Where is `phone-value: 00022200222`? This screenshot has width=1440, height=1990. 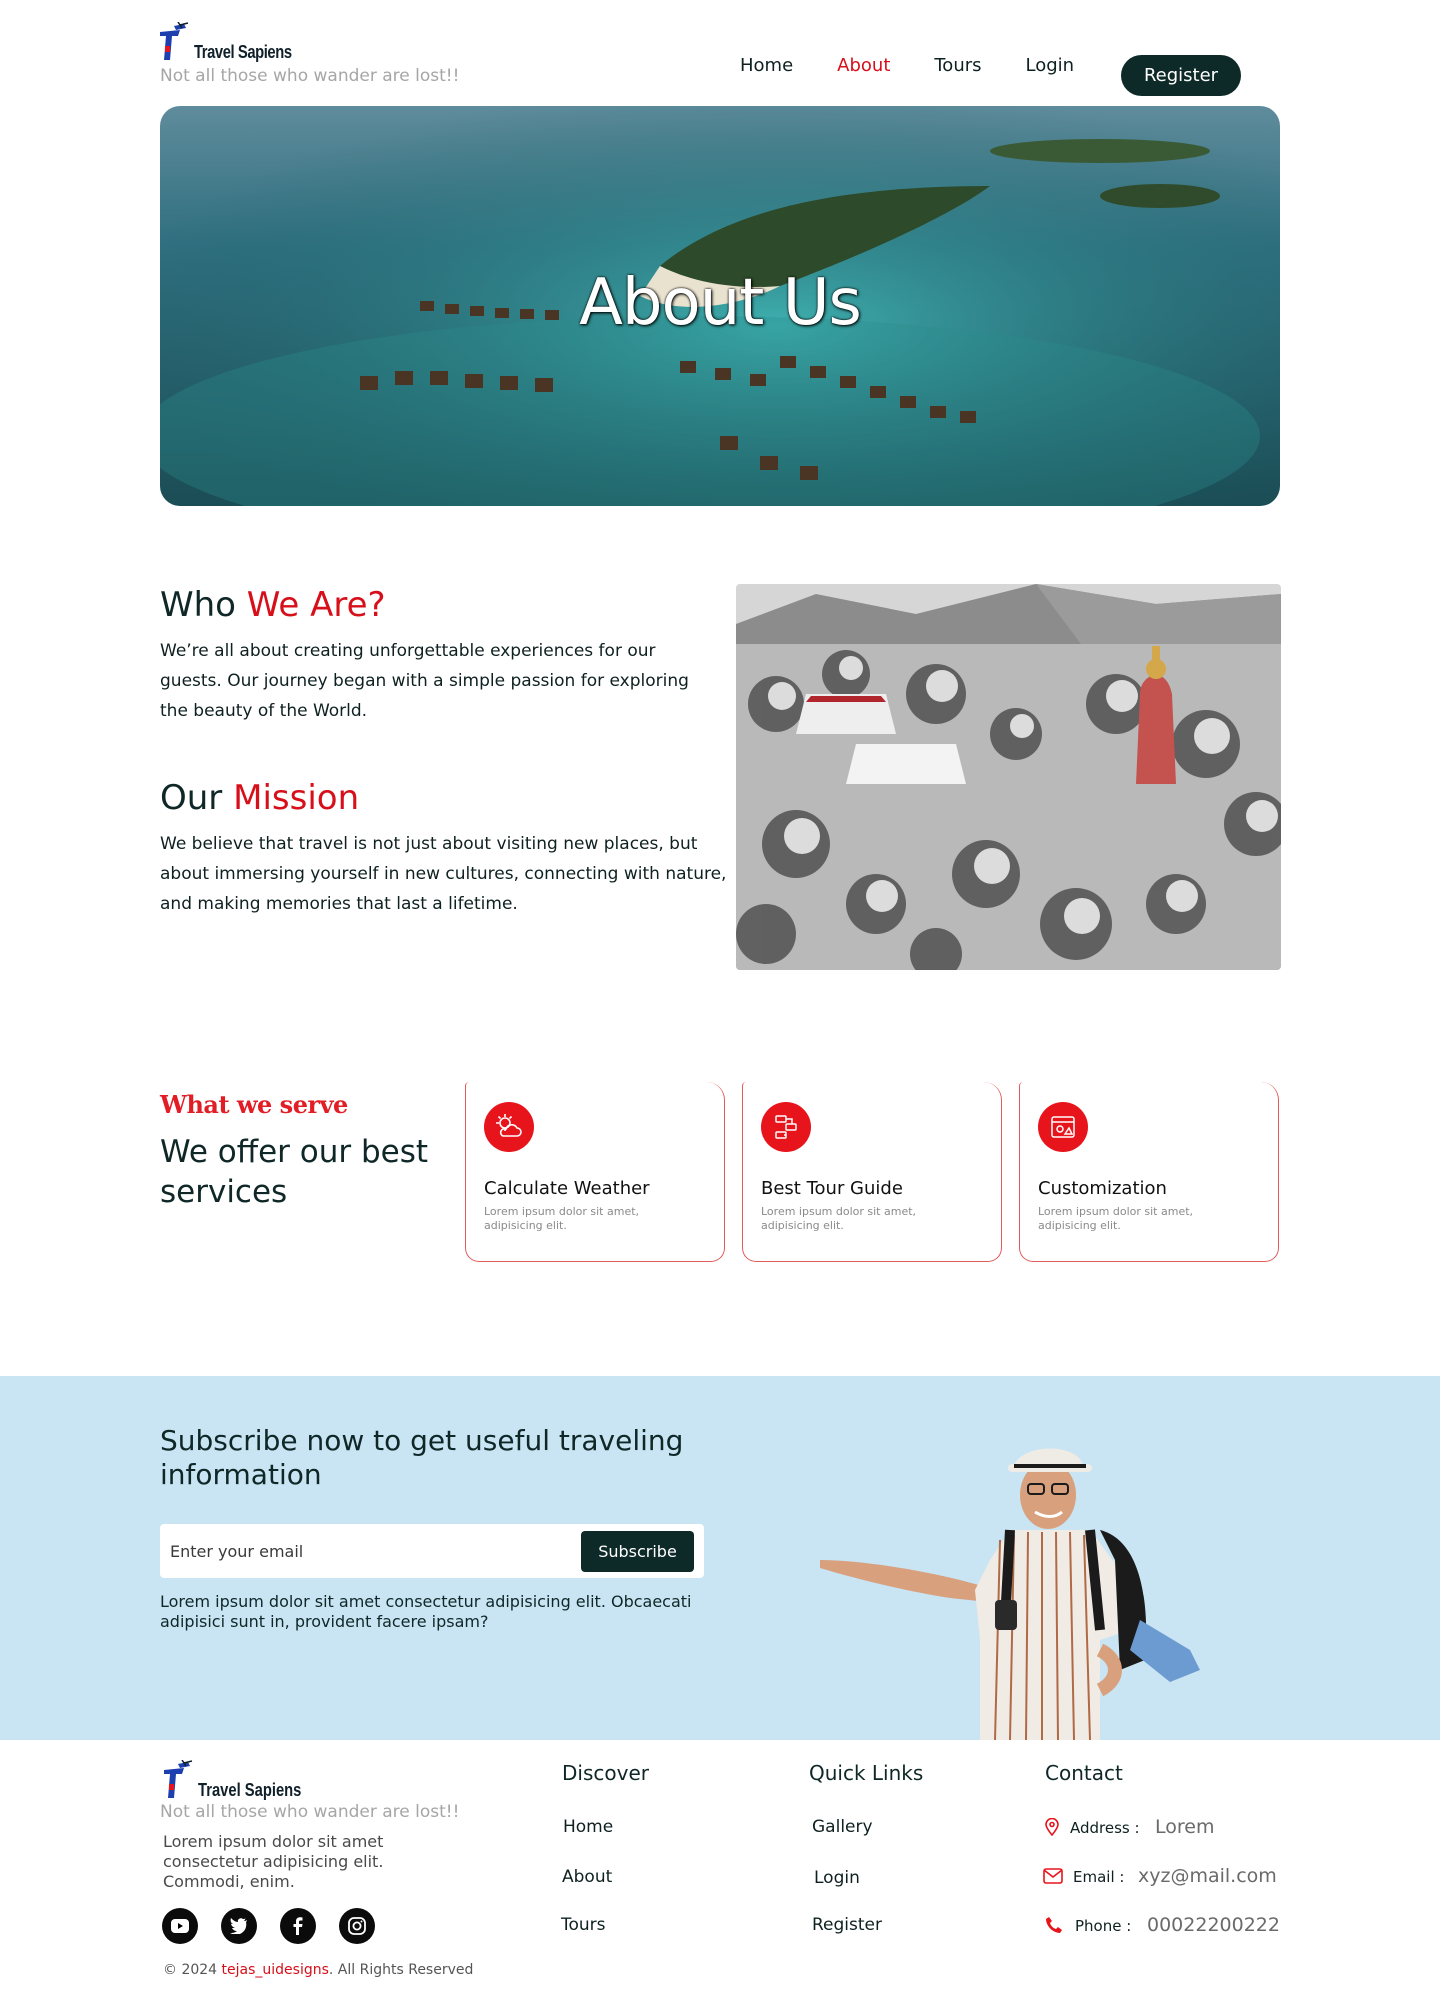
phone-value: 00022200222 is located at coordinates (1213, 1925).